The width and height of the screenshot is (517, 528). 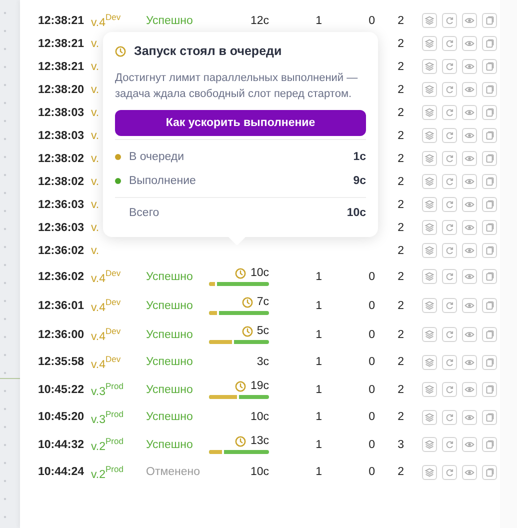 What do you see at coordinates (371, 20) in the screenshot?
I see `count: 0` at bounding box center [371, 20].